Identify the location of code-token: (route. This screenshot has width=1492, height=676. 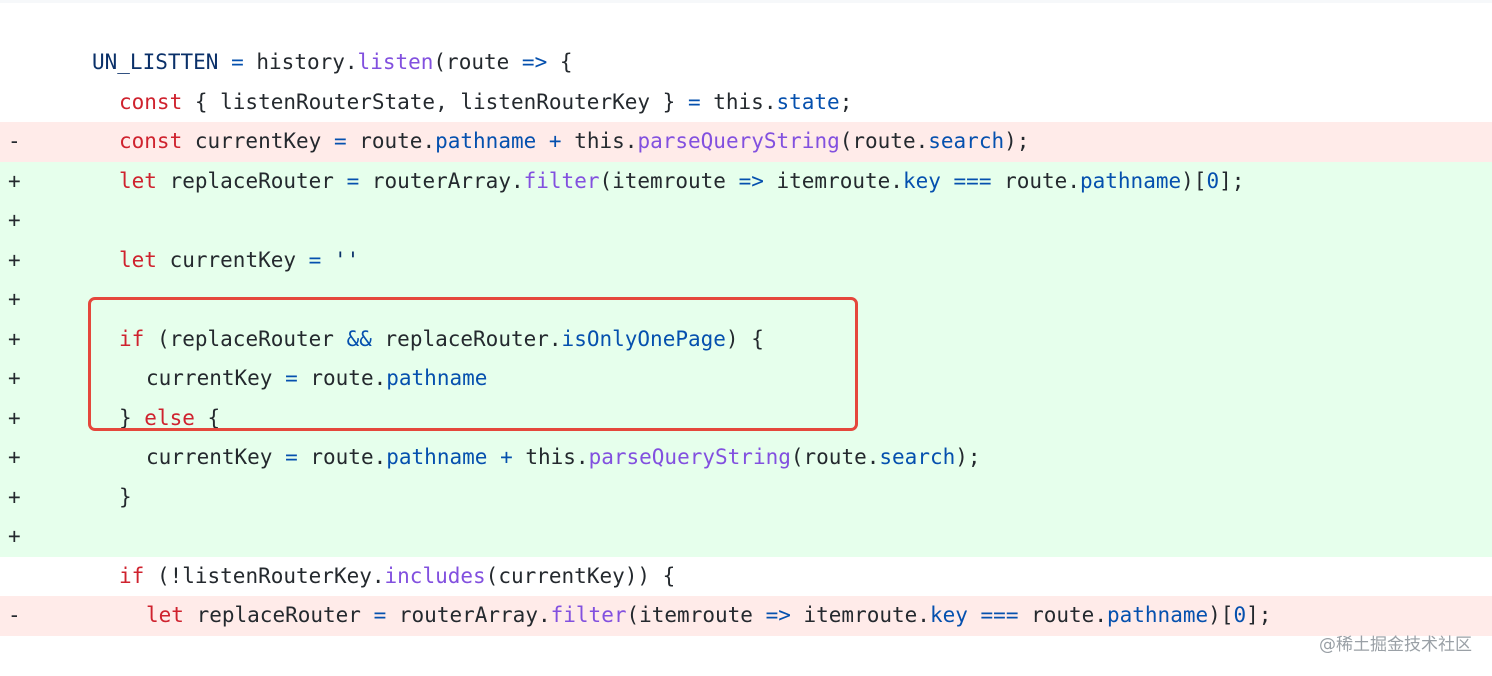
(477, 62).